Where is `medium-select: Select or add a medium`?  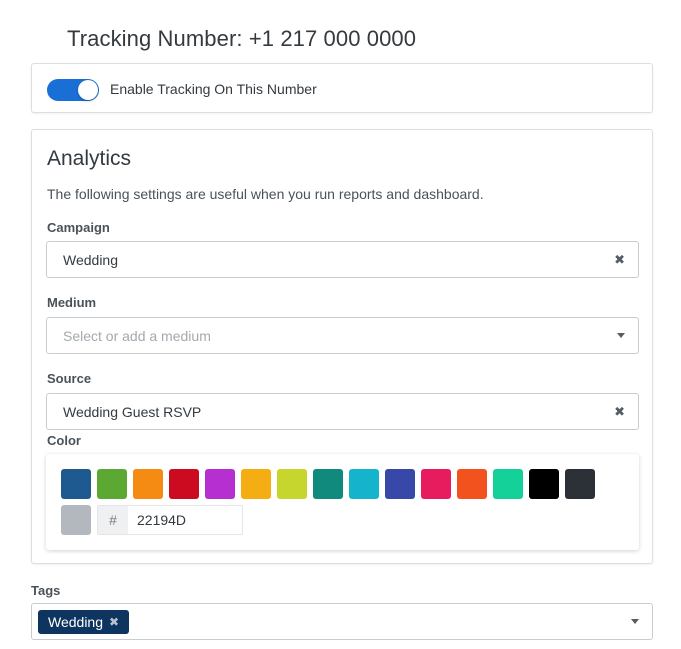
medium-select: Select or add a medium is located at coordinates (342, 335).